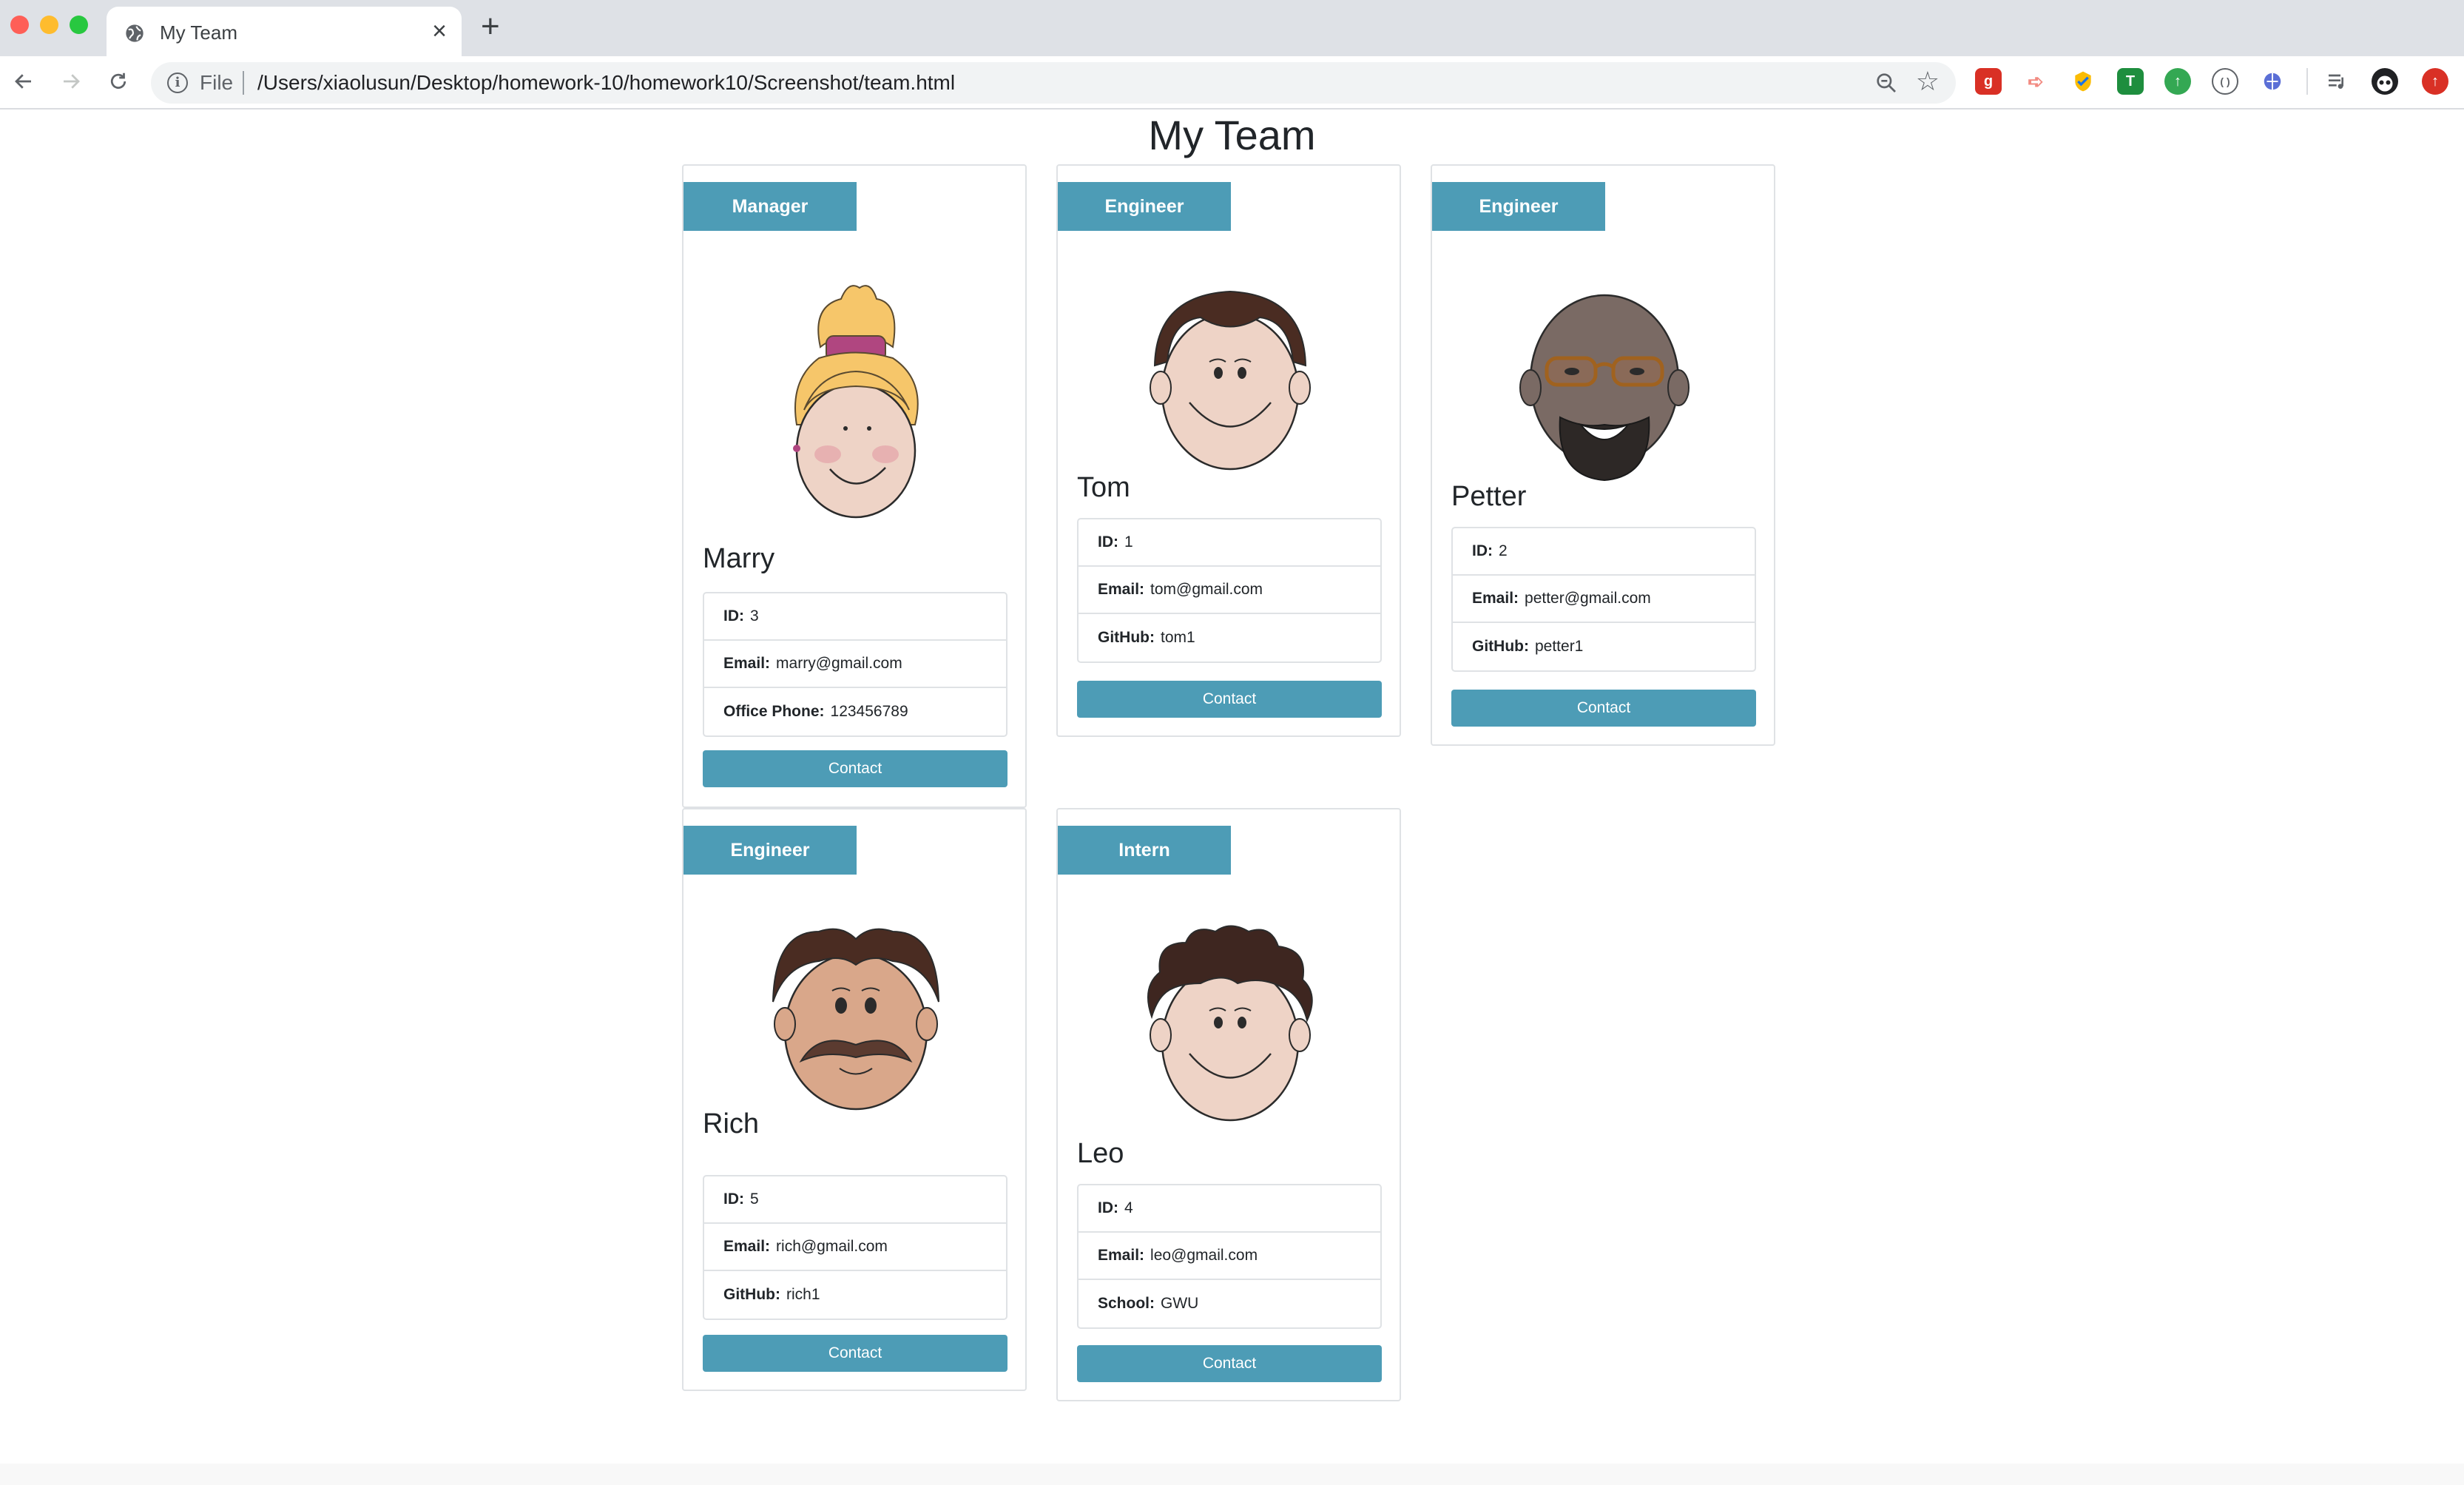 The width and height of the screenshot is (2464, 1485). I want to click on extension-shield-check-icon, so click(2083, 82).